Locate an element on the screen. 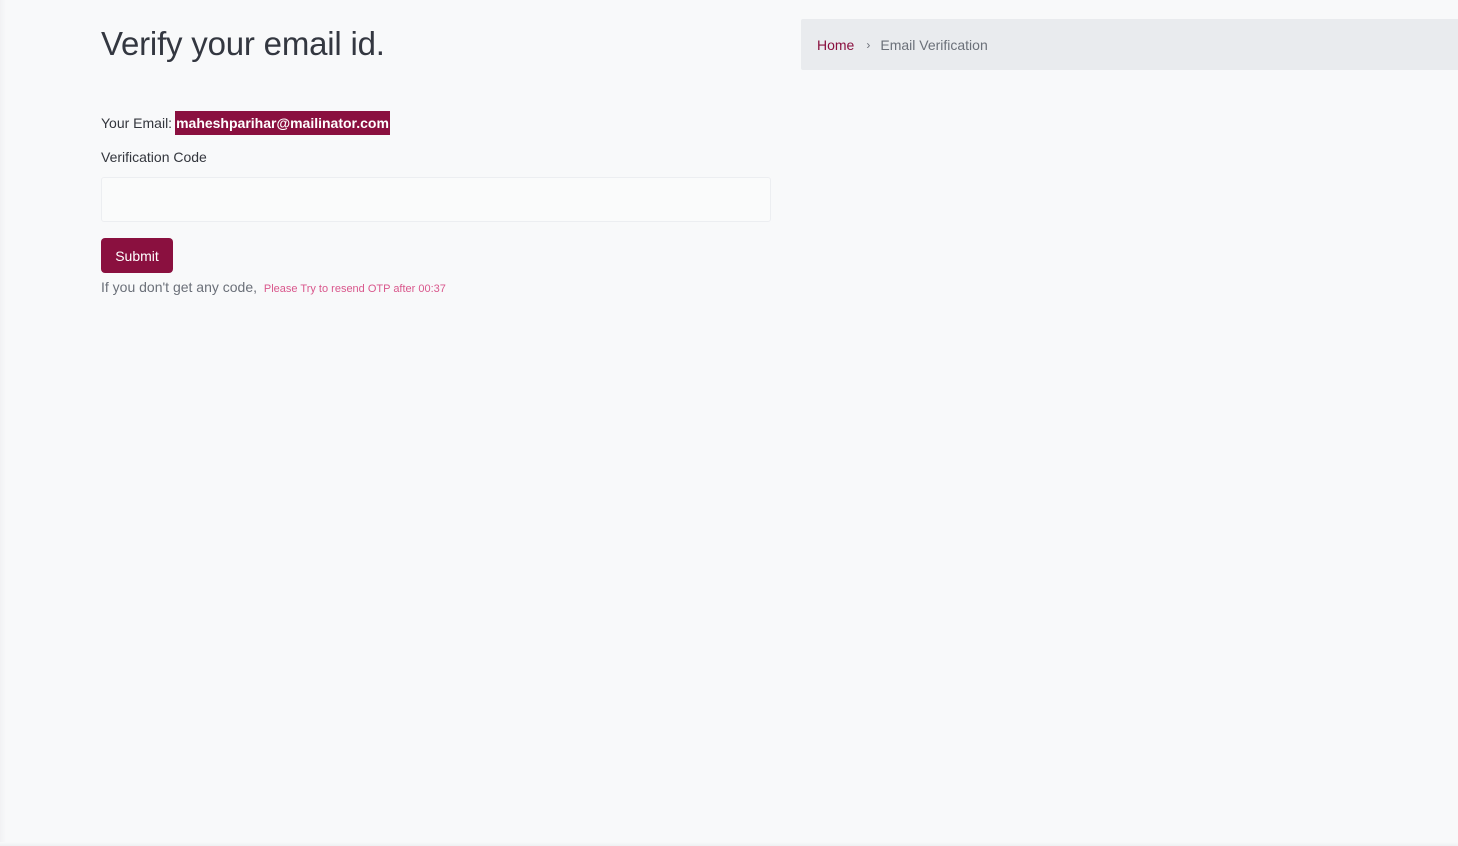  breadcrumb: Home › Email Verification is located at coordinates (1129, 44).